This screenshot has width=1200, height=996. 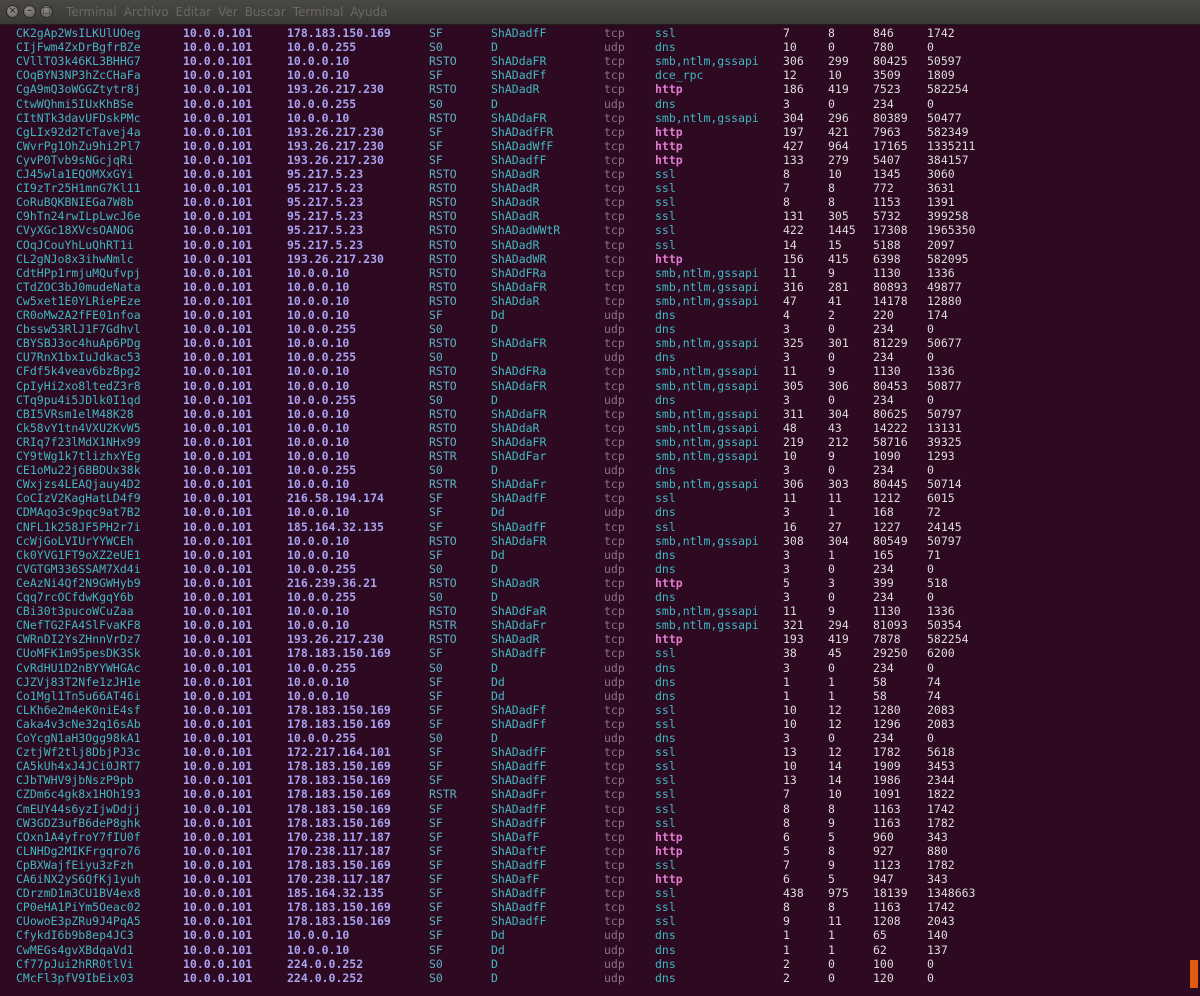 What do you see at coordinates (78, 47) in the screenshot?
I see `conn-uid: CIjFwm4ZxDrBgfrBZe` at bounding box center [78, 47].